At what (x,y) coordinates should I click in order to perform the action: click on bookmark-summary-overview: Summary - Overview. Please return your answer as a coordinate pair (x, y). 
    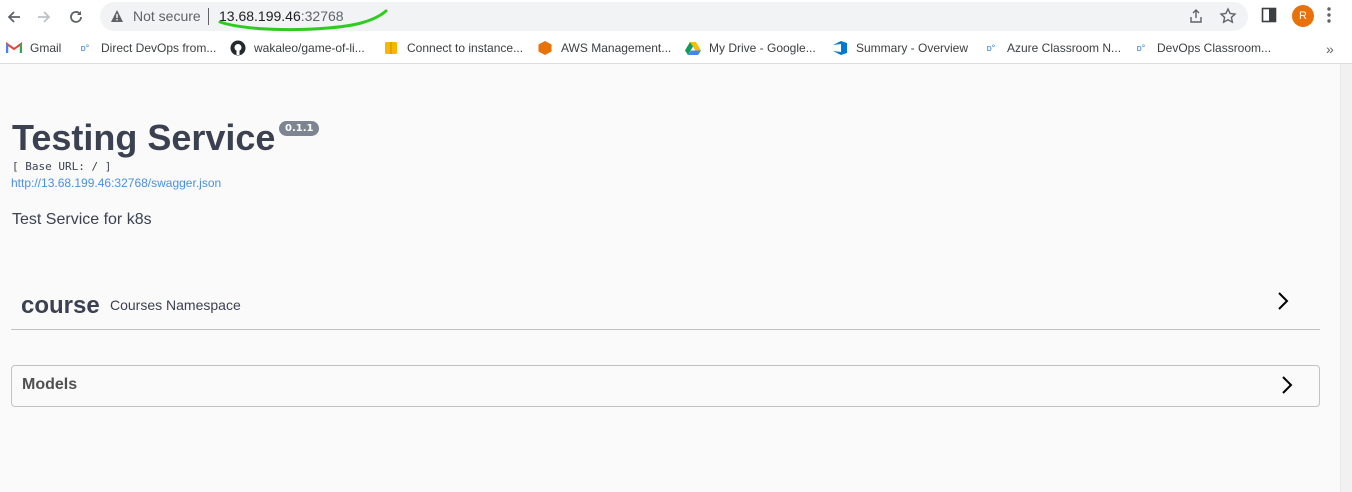
    Looking at the image, I should click on (900, 48).